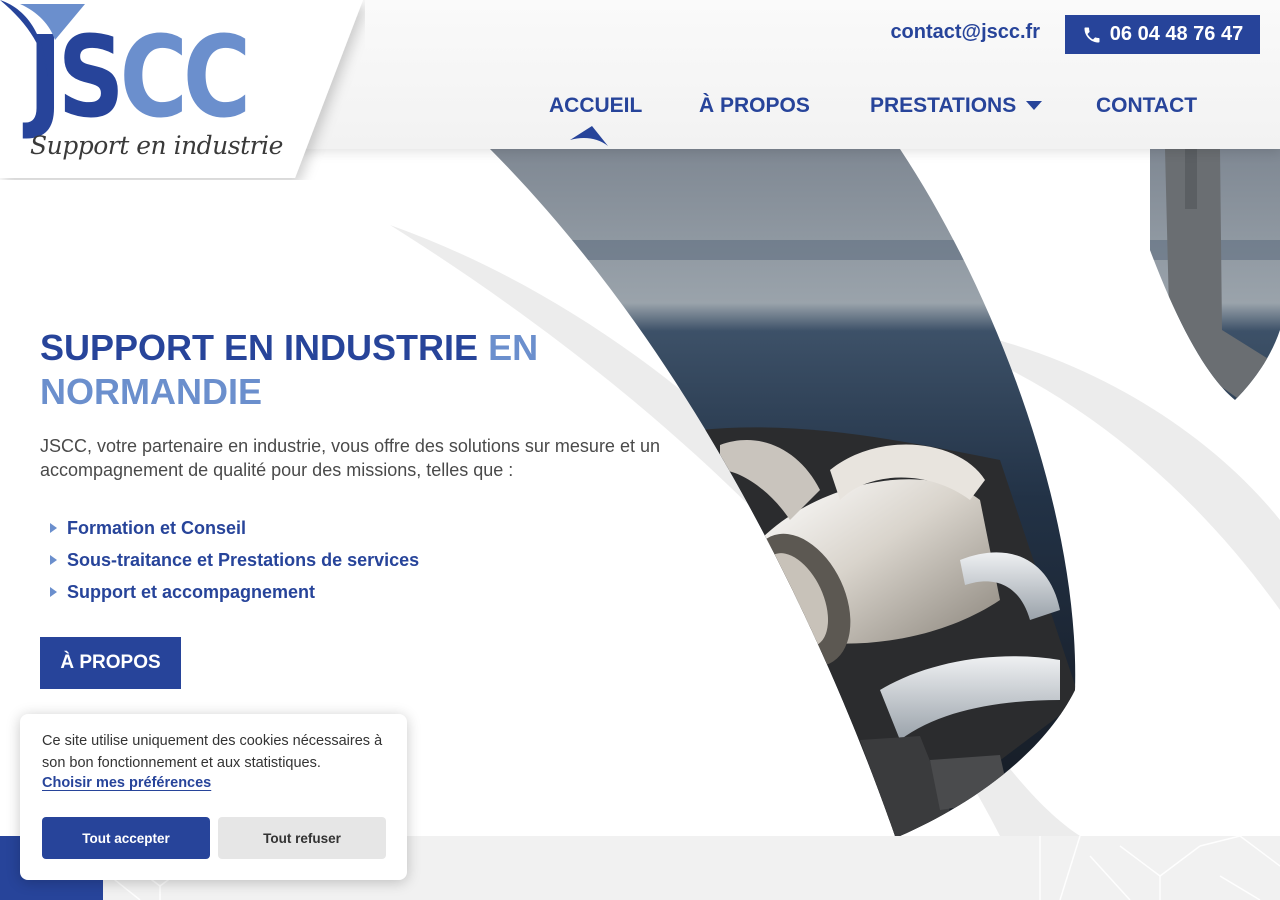 The height and width of the screenshot is (900, 1280). Describe the element at coordinates (191, 591) in the screenshot. I see `service-label: Support et accompagnement` at that location.